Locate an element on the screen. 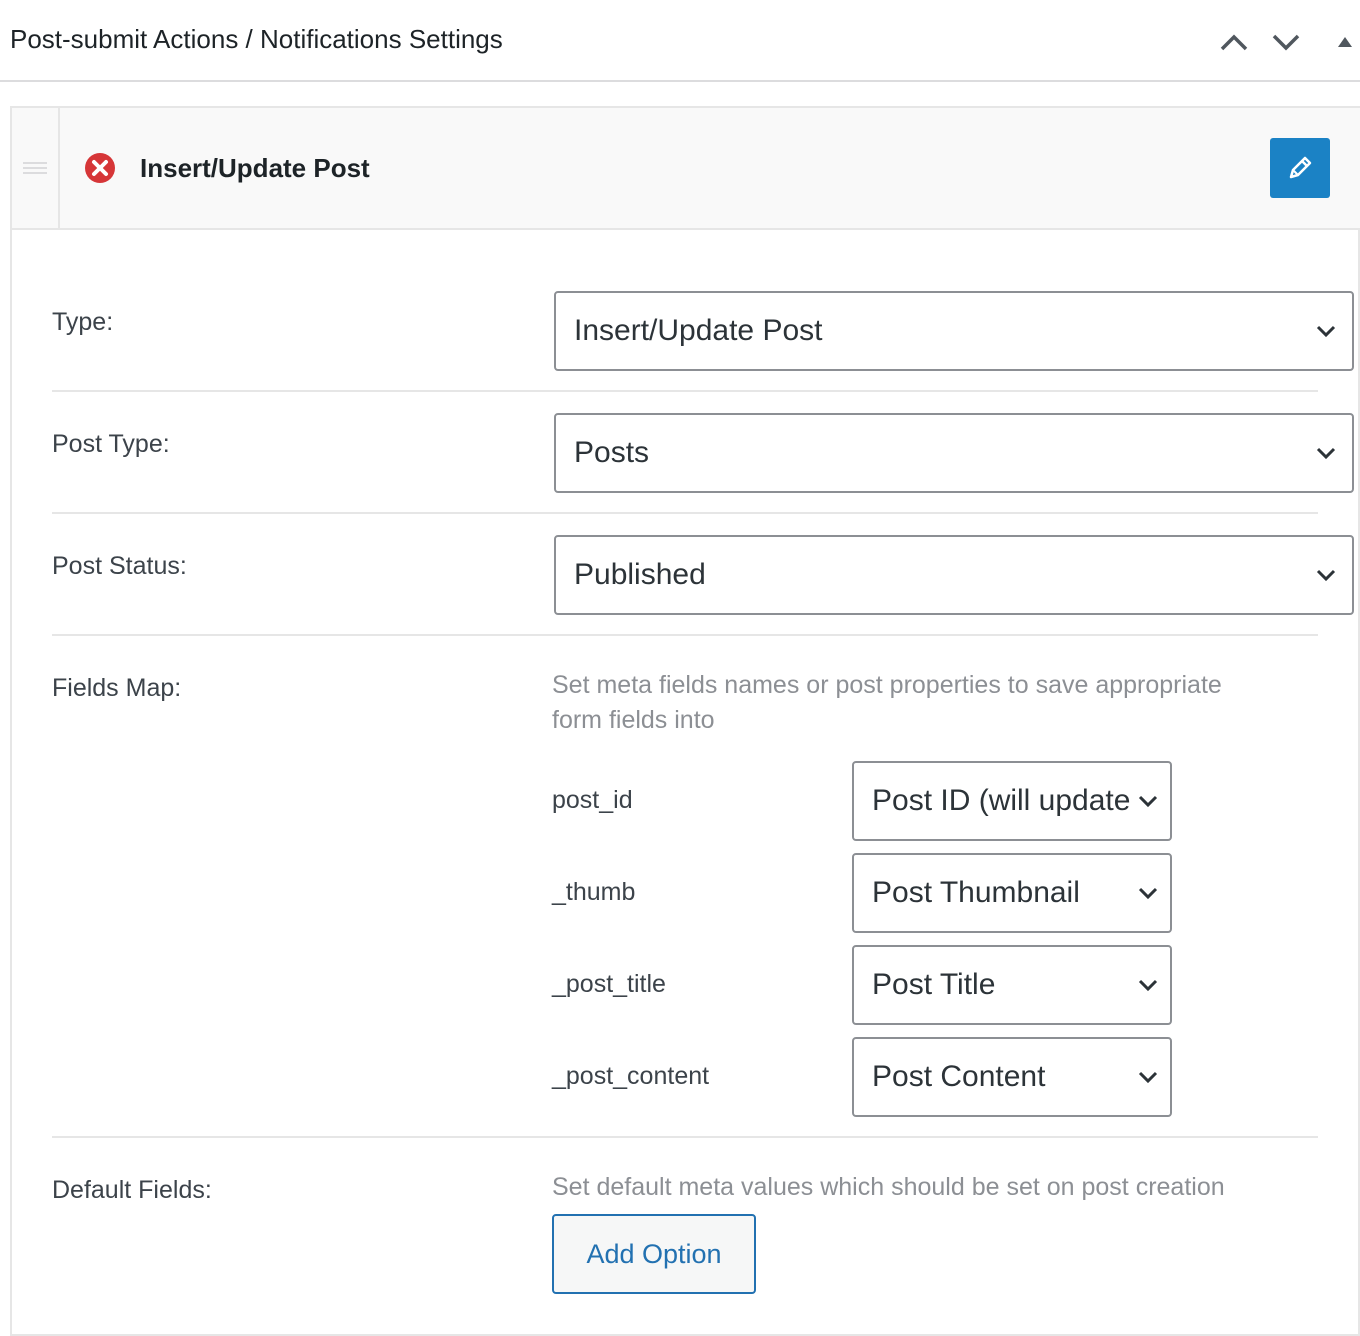  type-select: Insert/Update Post is located at coordinates (954, 331).